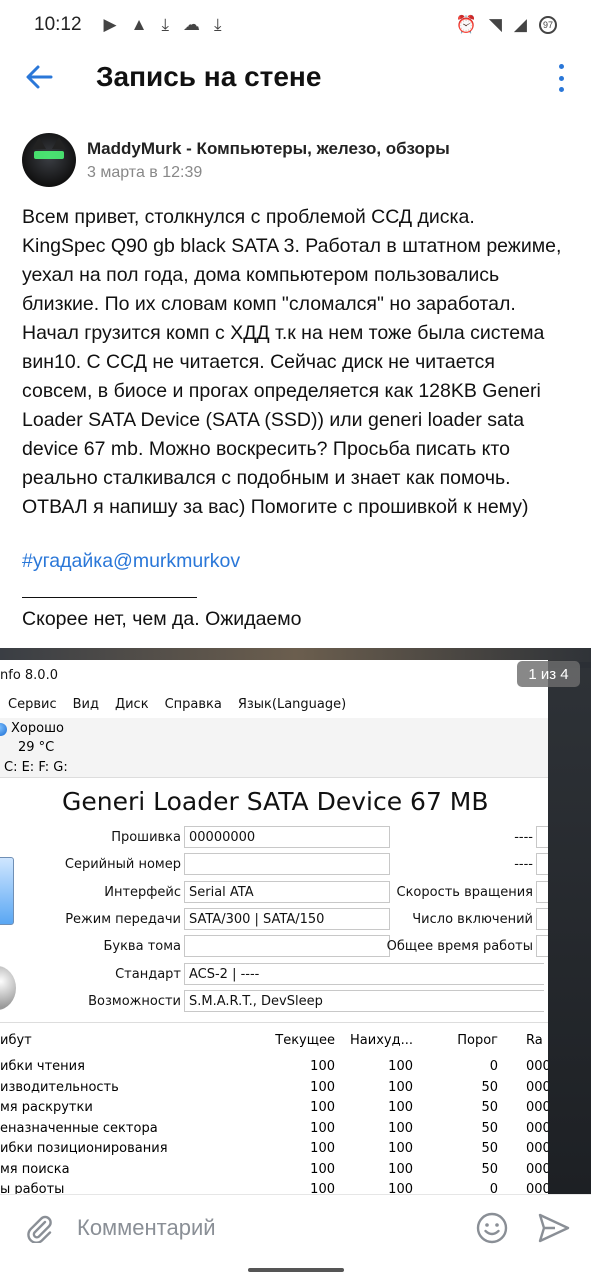  What do you see at coordinates (139, 24) in the screenshot?
I see `navigation-icon: ▲` at bounding box center [139, 24].